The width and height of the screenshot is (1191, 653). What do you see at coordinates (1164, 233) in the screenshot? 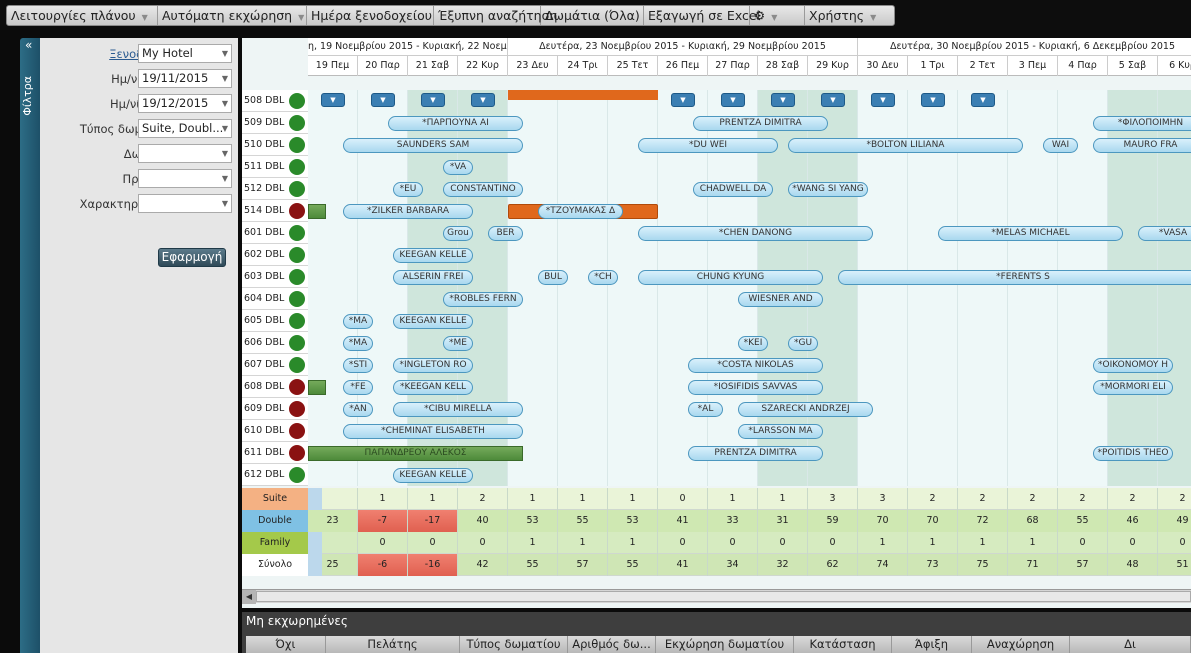
I see `booking-bar: *VASA` at bounding box center [1164, 233].